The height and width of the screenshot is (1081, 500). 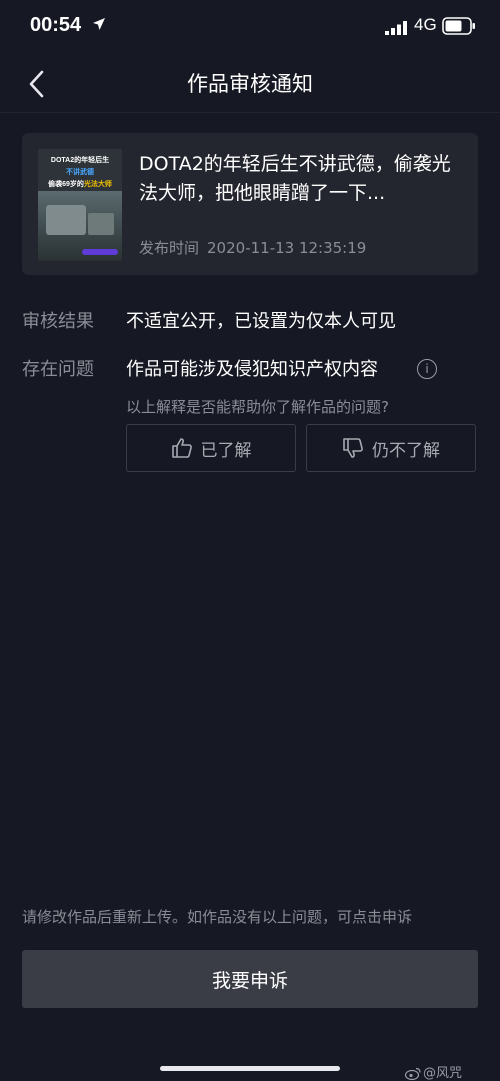 I want to click on watermark-text: @风咒, so click(x=443, y=1073).